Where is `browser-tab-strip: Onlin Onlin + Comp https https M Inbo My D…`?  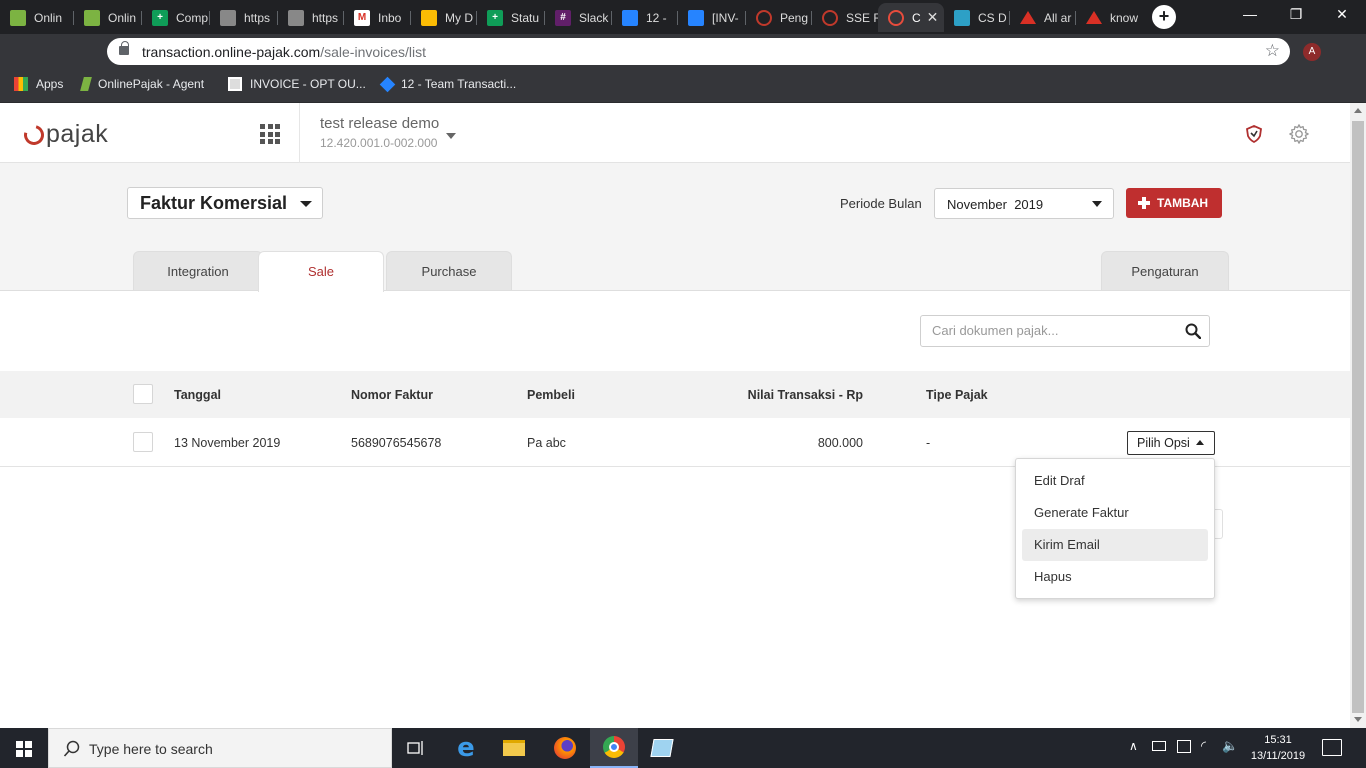 browser-tab-strip: Onlin Onlin + Comp https https M Inbo My D… is located at coordinates (683, 17).